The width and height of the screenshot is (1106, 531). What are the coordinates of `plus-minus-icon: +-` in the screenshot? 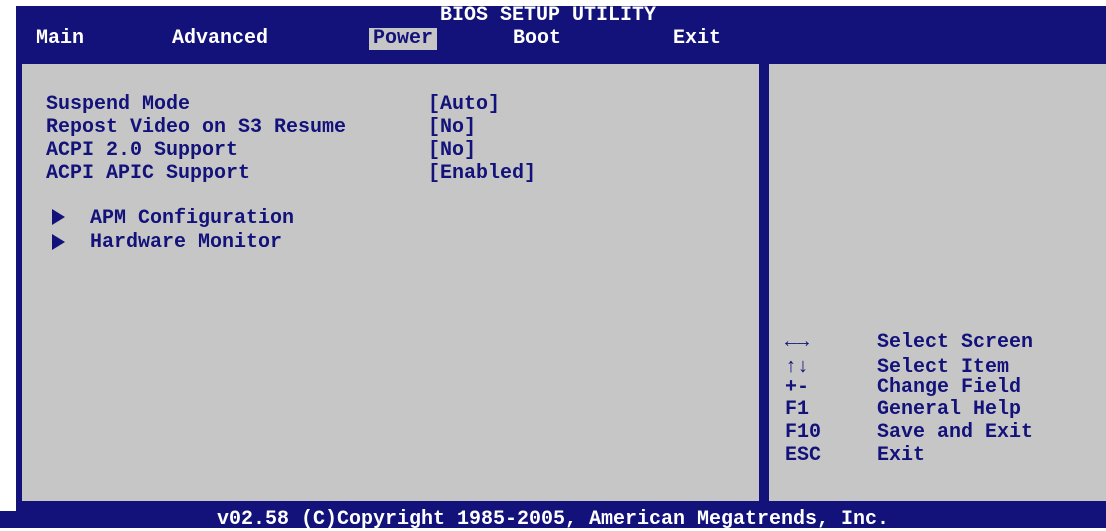 It's located at (797, 387).